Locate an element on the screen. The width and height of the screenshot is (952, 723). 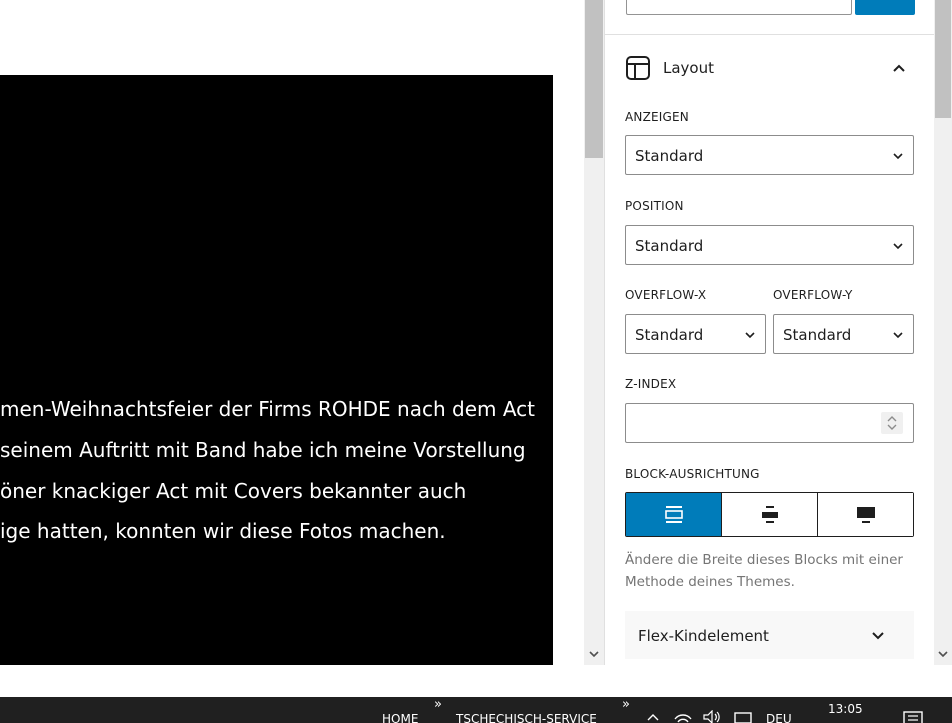
position-label: POSITION is located at coordinates (654, 206).